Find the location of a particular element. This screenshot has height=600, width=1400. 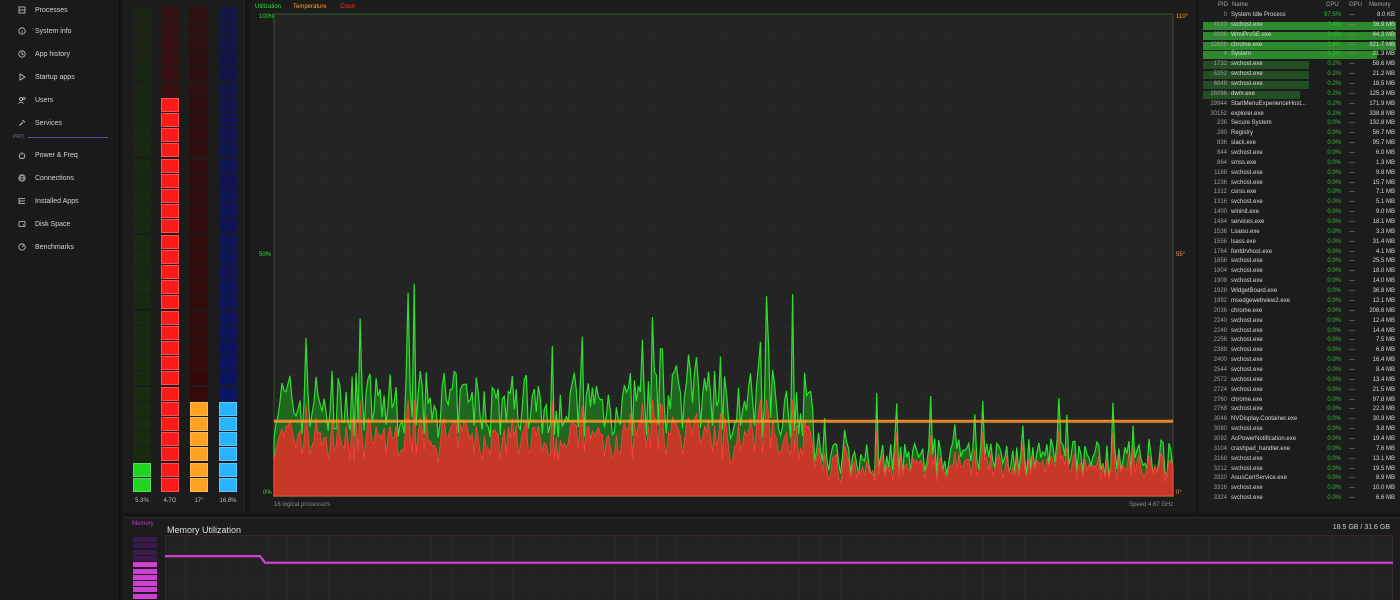

process-row: 1904 svchost.exe 0.0% — 18.0 MB is located at coordinates (1299, 272).